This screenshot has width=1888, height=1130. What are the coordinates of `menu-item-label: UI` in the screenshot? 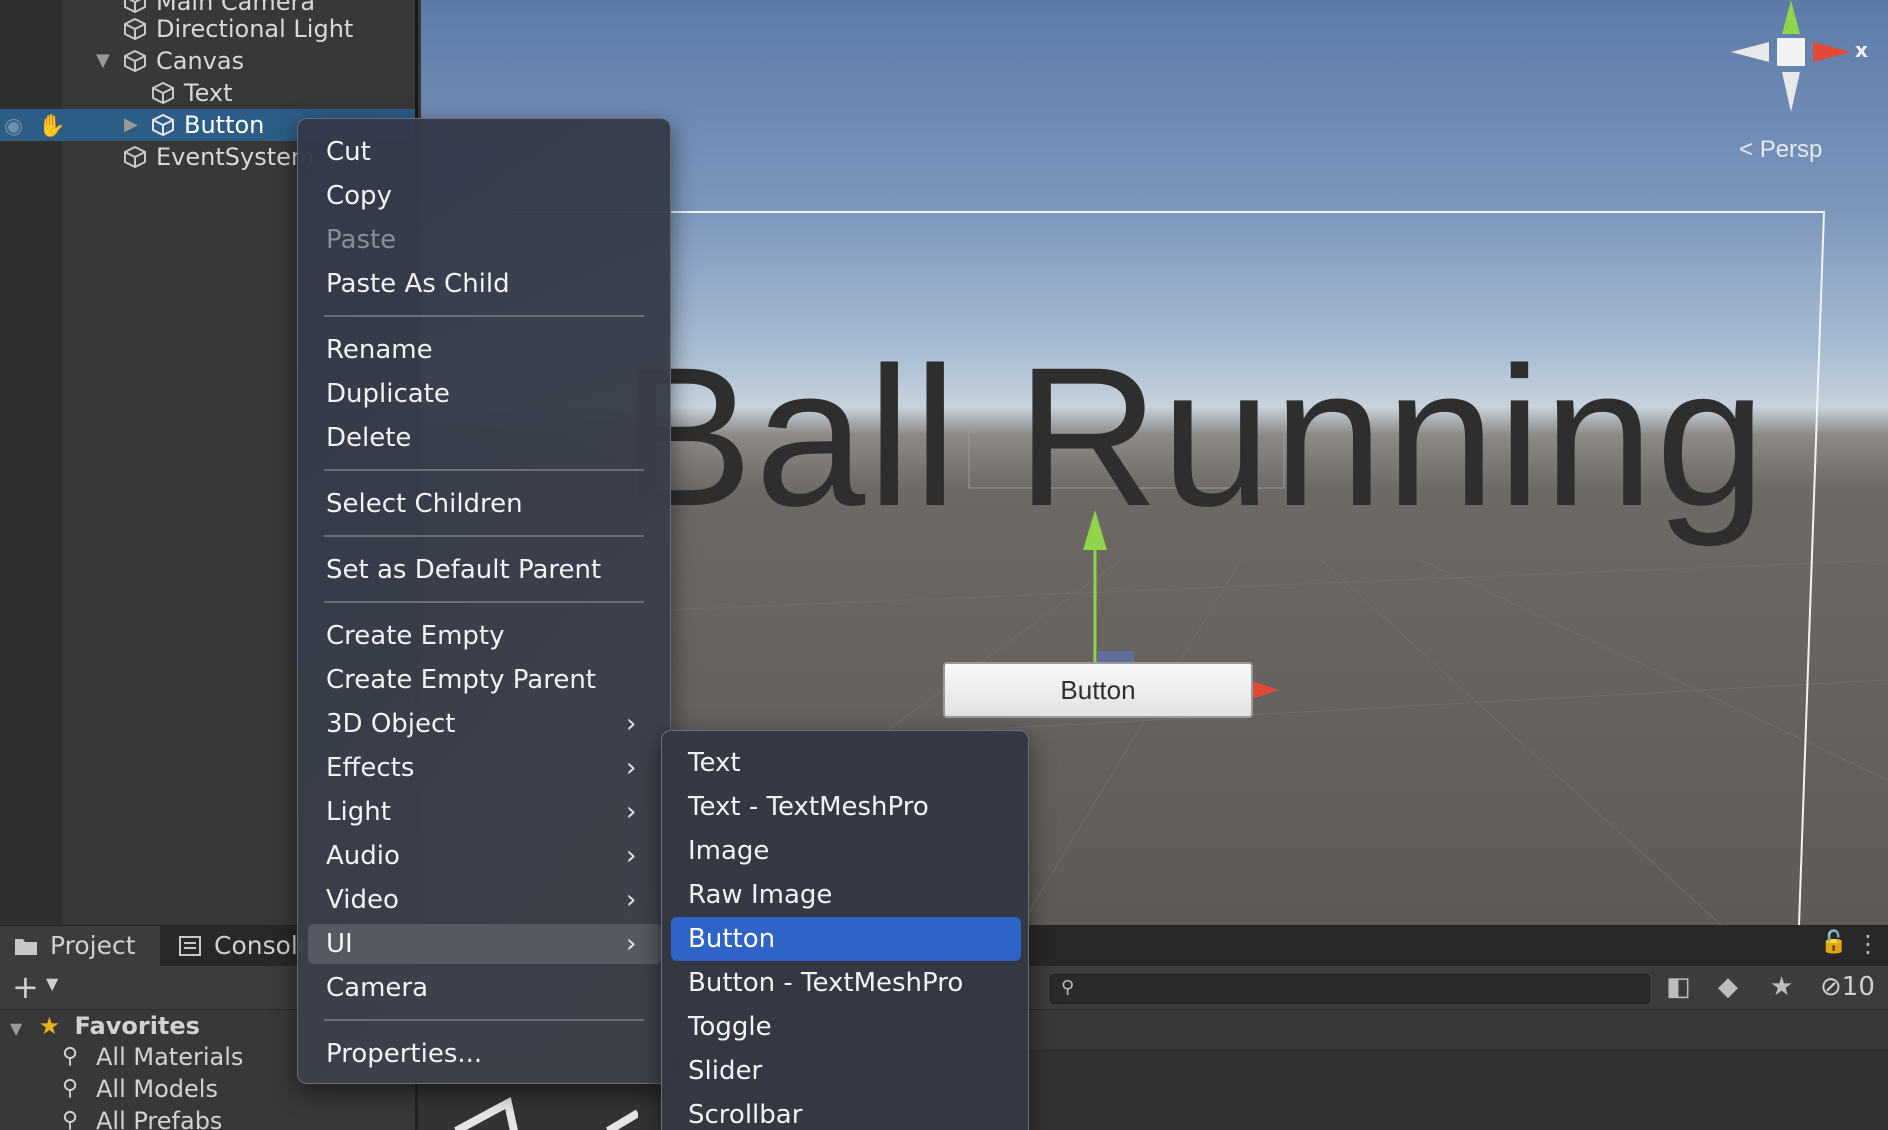 It's located at (339, 944).